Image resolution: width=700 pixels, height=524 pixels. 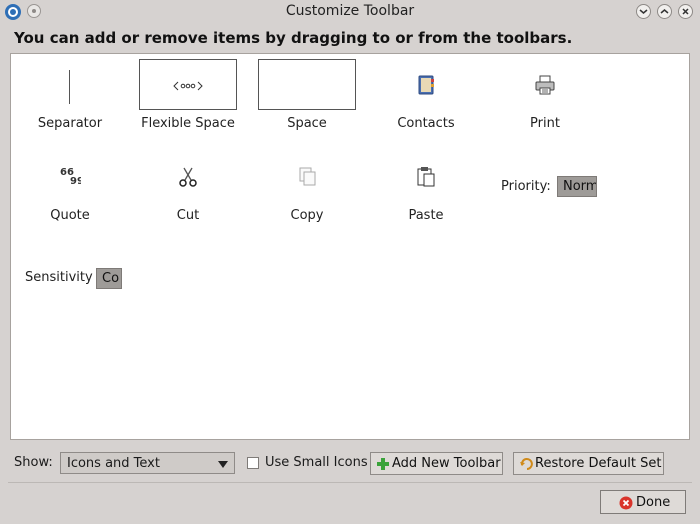 I want to click on maximize-button, so click(x=664, y=11).